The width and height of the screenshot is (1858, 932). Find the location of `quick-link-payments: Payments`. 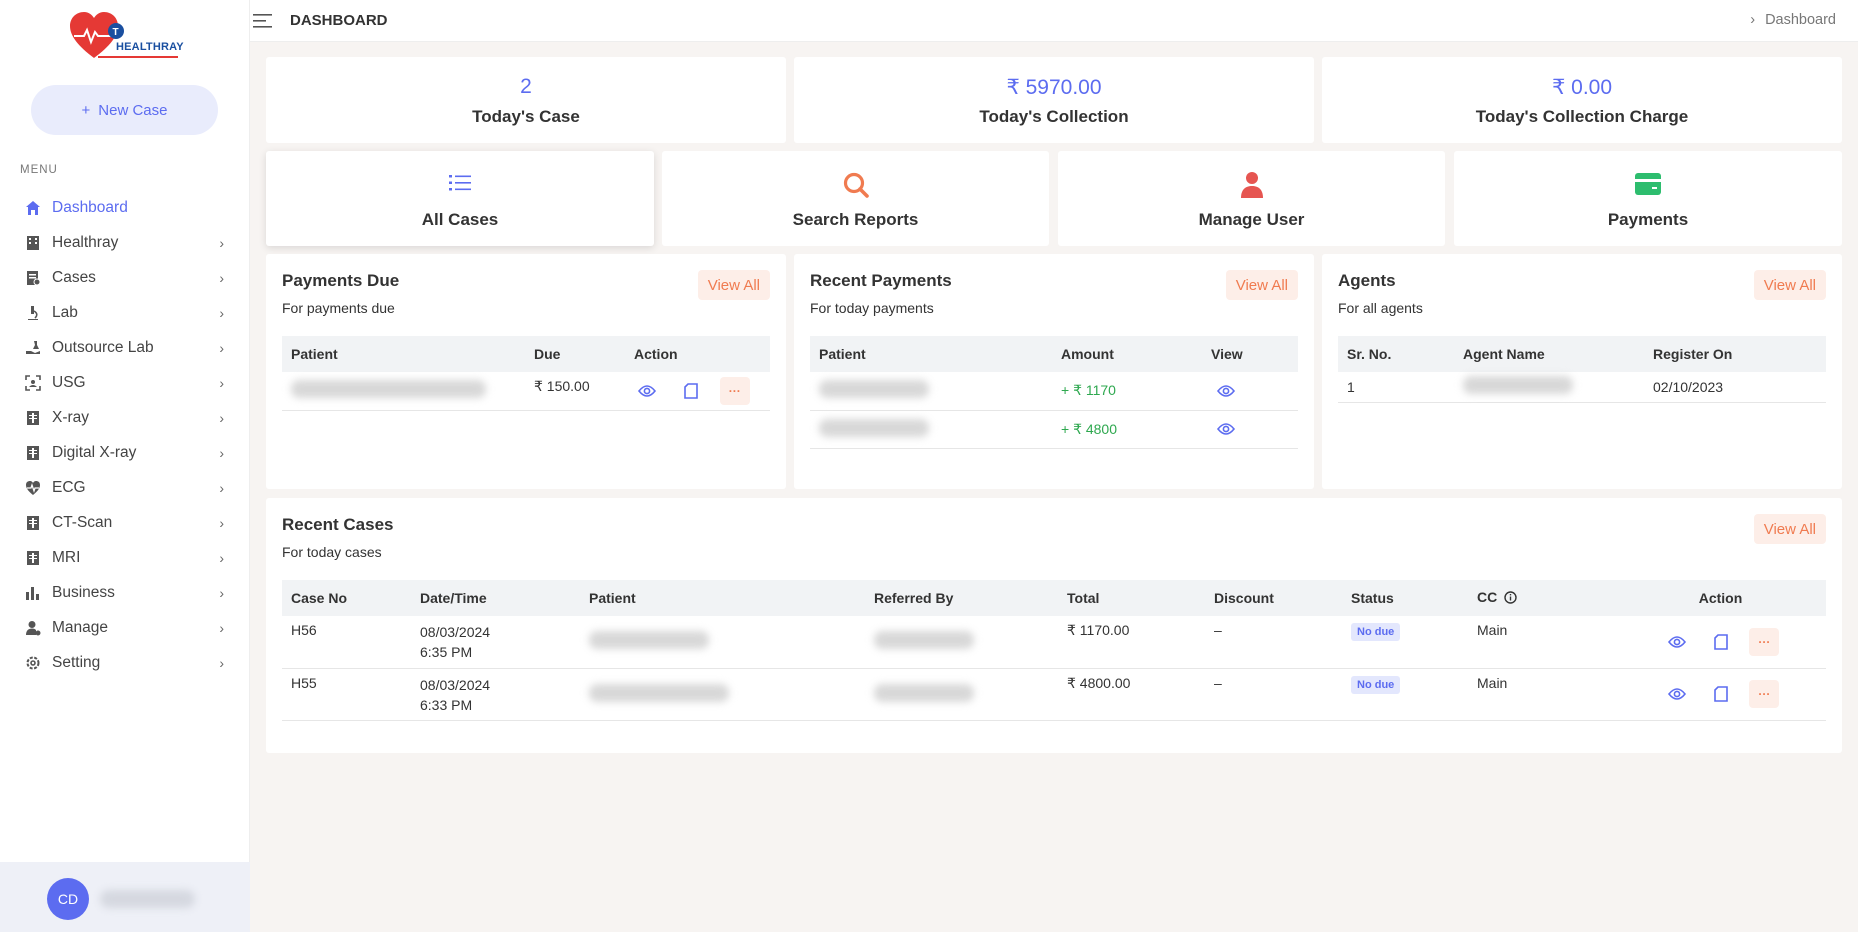

quick-link-payments: Payments is located at coordinates (1648, 198).